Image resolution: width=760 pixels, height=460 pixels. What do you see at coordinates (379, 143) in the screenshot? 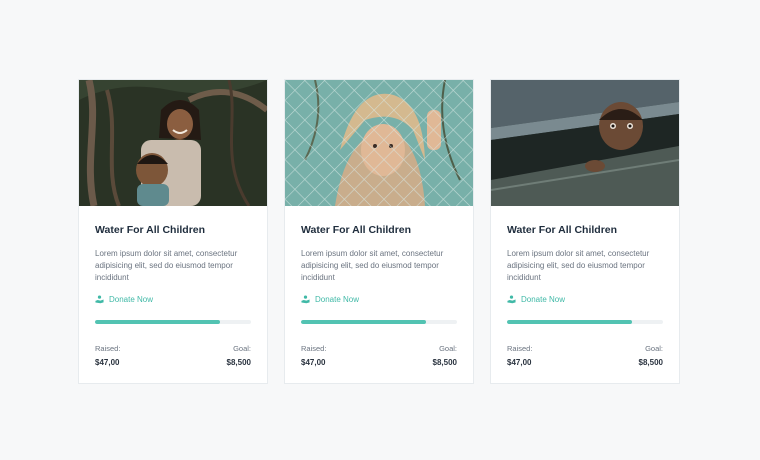
I see `campaign-photo-girl-behind-fence` at bounding box center [379, 143].